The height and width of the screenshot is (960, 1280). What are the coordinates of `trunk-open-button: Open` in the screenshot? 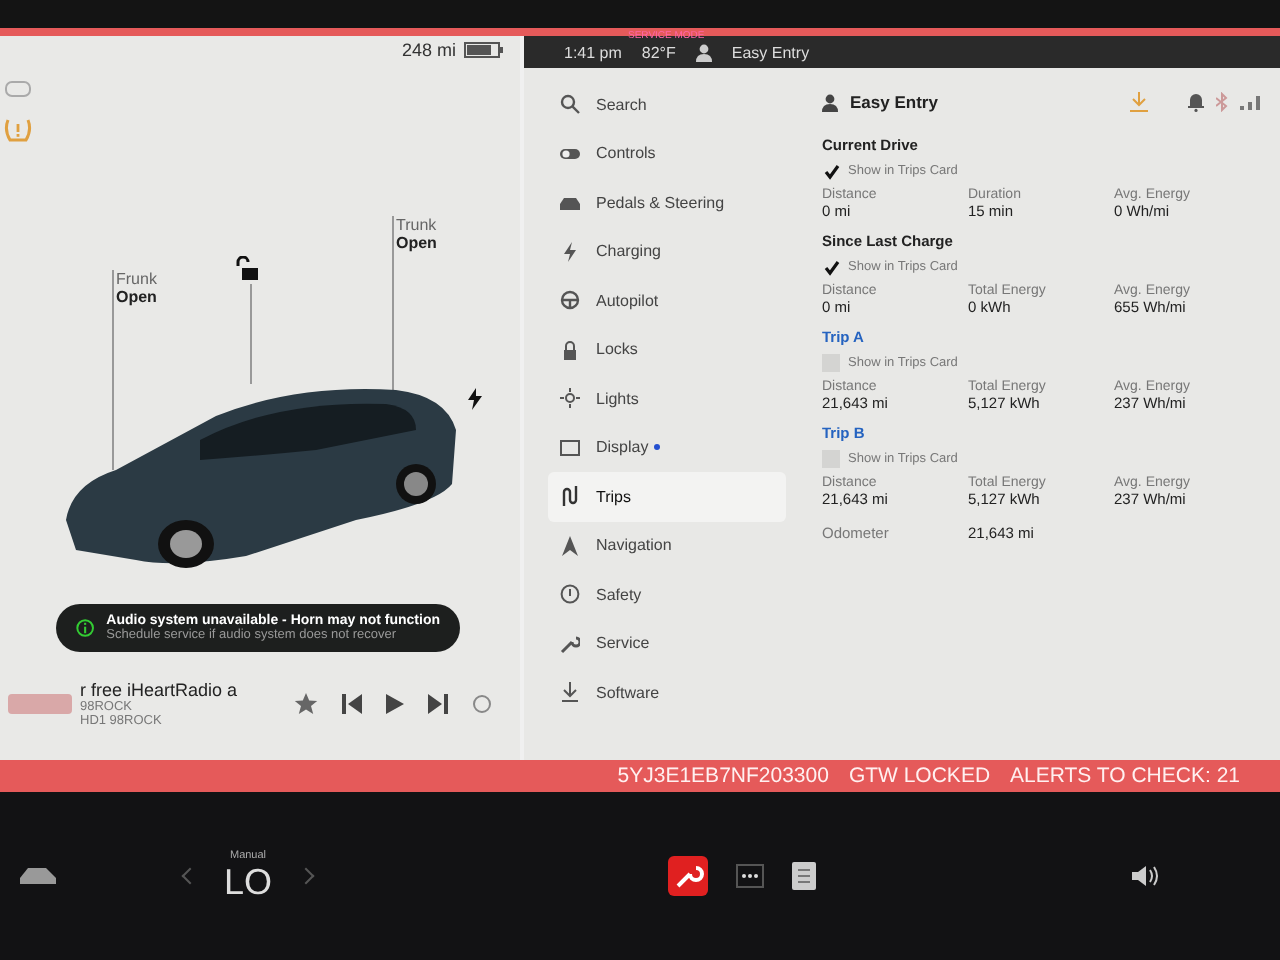 It's located at (416, 243).